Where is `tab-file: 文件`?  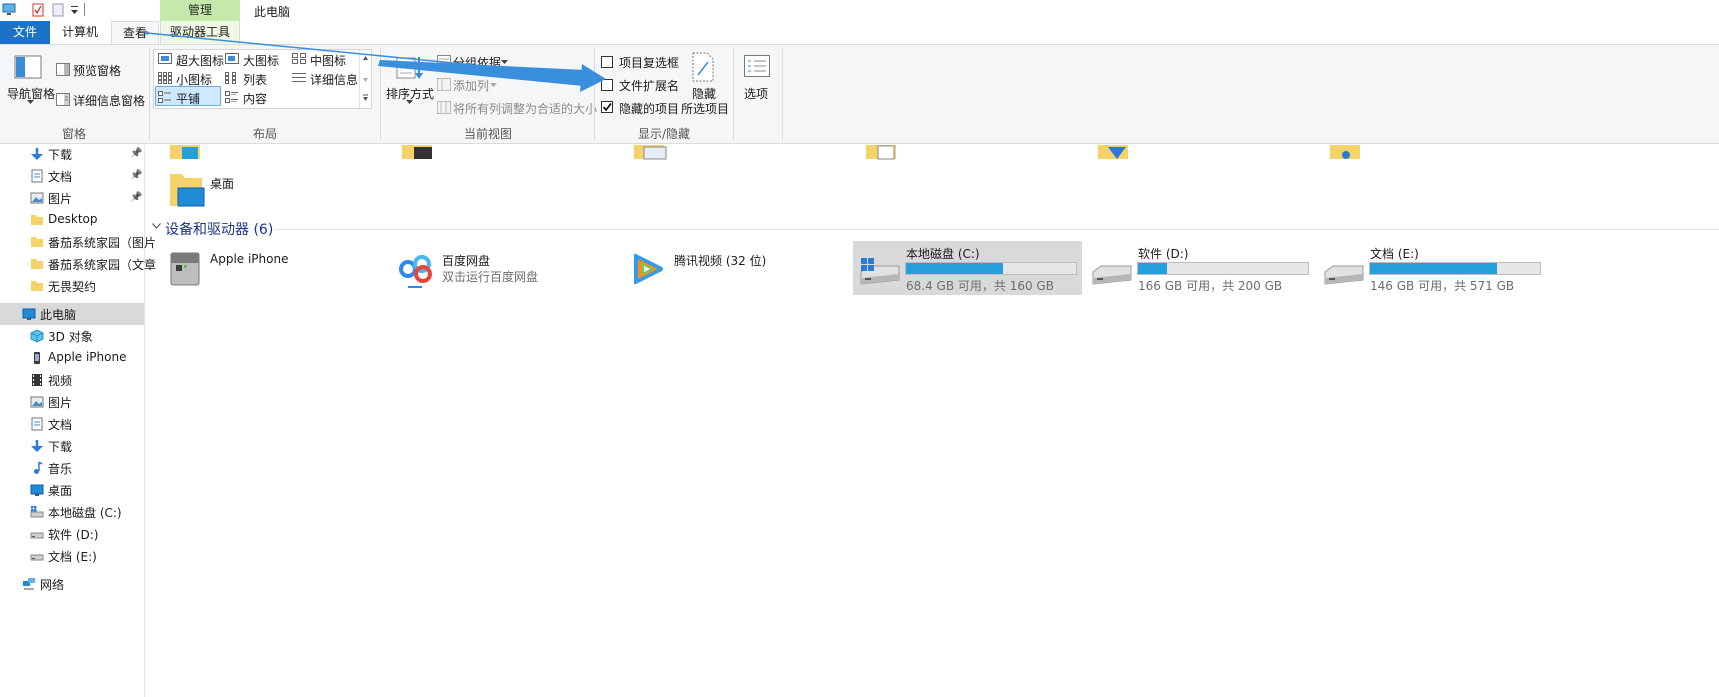
tab-file: 文件 is located at coordinates (25, 32).